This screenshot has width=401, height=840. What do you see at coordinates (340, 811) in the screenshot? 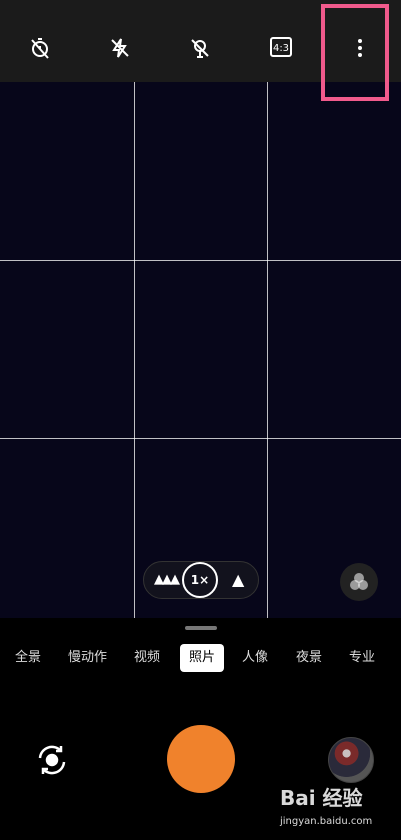
I see `watermark: Bai 经验 jingyan.baidu.com` at bounding box center [340, 811].